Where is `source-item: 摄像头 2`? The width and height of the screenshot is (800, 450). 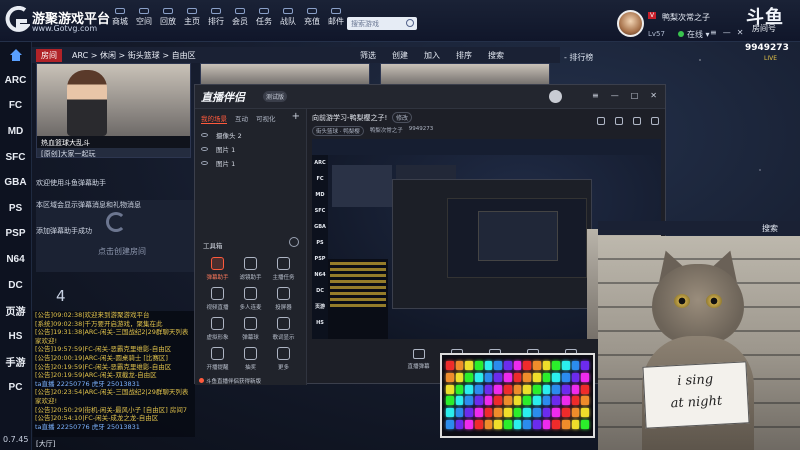
source-item: 摄像头 2 is located at coordinates (250, 135).